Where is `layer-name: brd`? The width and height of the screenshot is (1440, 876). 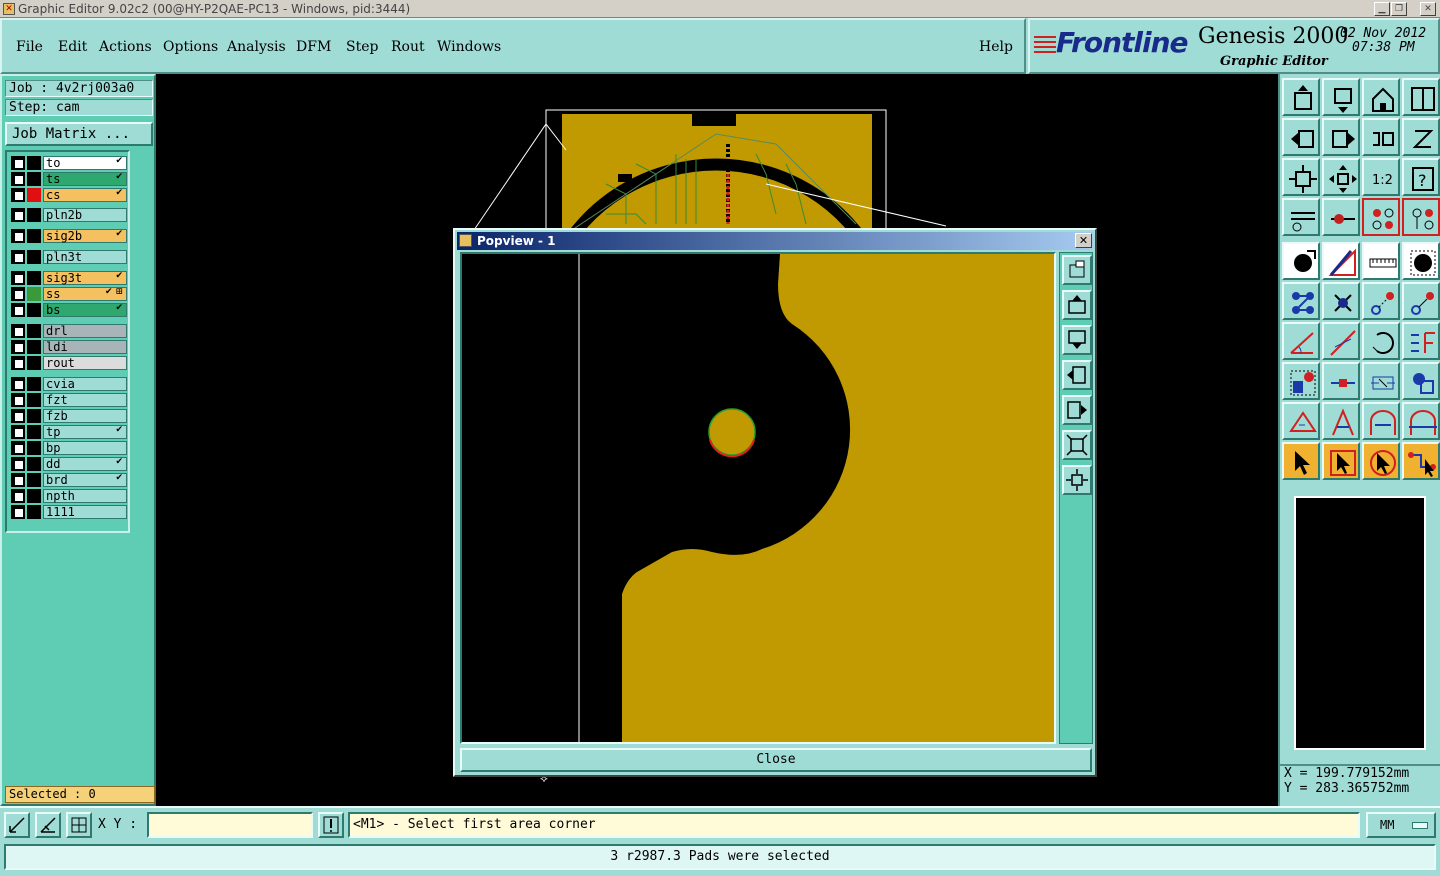
layer-name: brd is located at coordinates (85, 480).